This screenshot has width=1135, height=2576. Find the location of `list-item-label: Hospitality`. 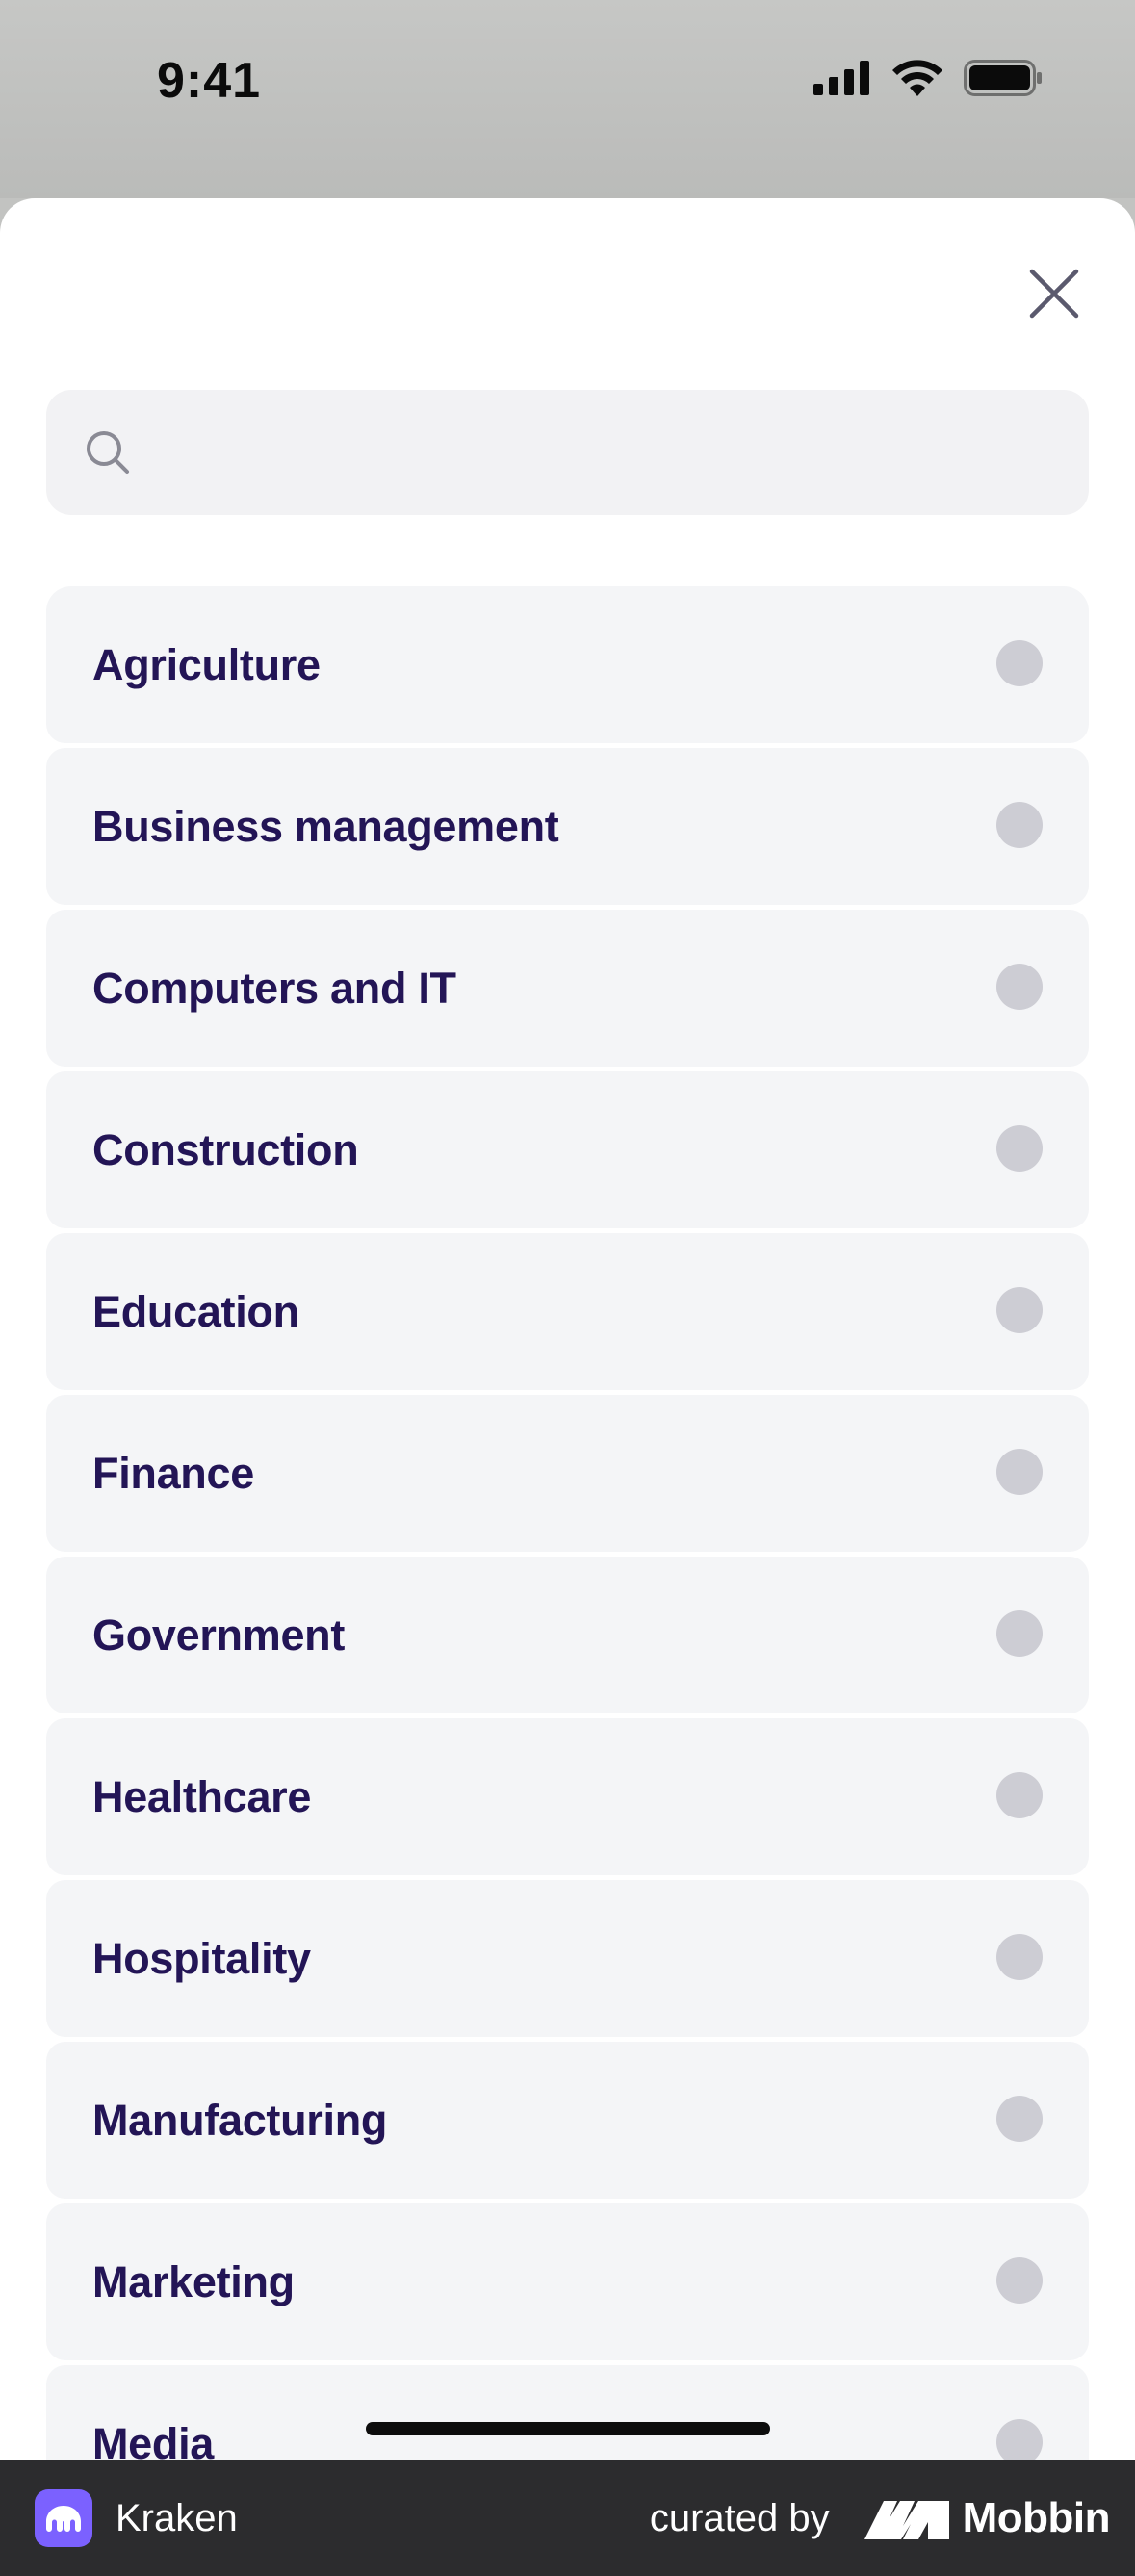

list-item-label: Hospitality is located at coordinates (201, 1959).